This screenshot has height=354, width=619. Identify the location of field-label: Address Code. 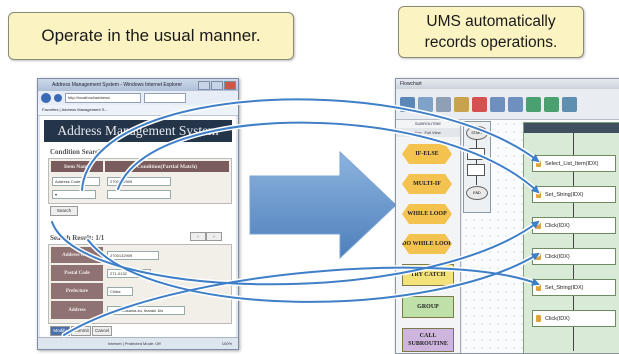
(77, 255).